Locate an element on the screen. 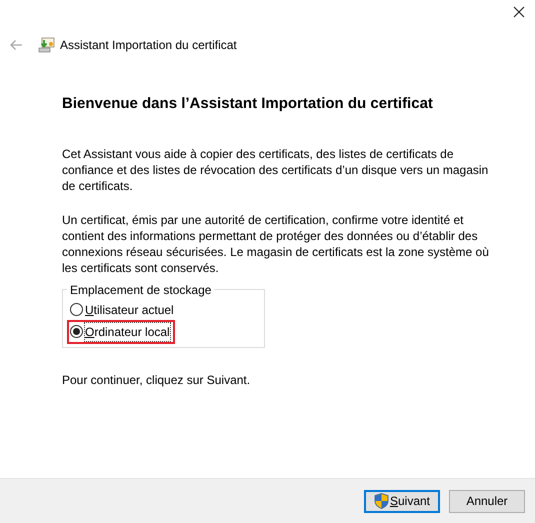  hint-text: Pour continuer, cliquez sur Suivant. is located at coordinates (157, 380).